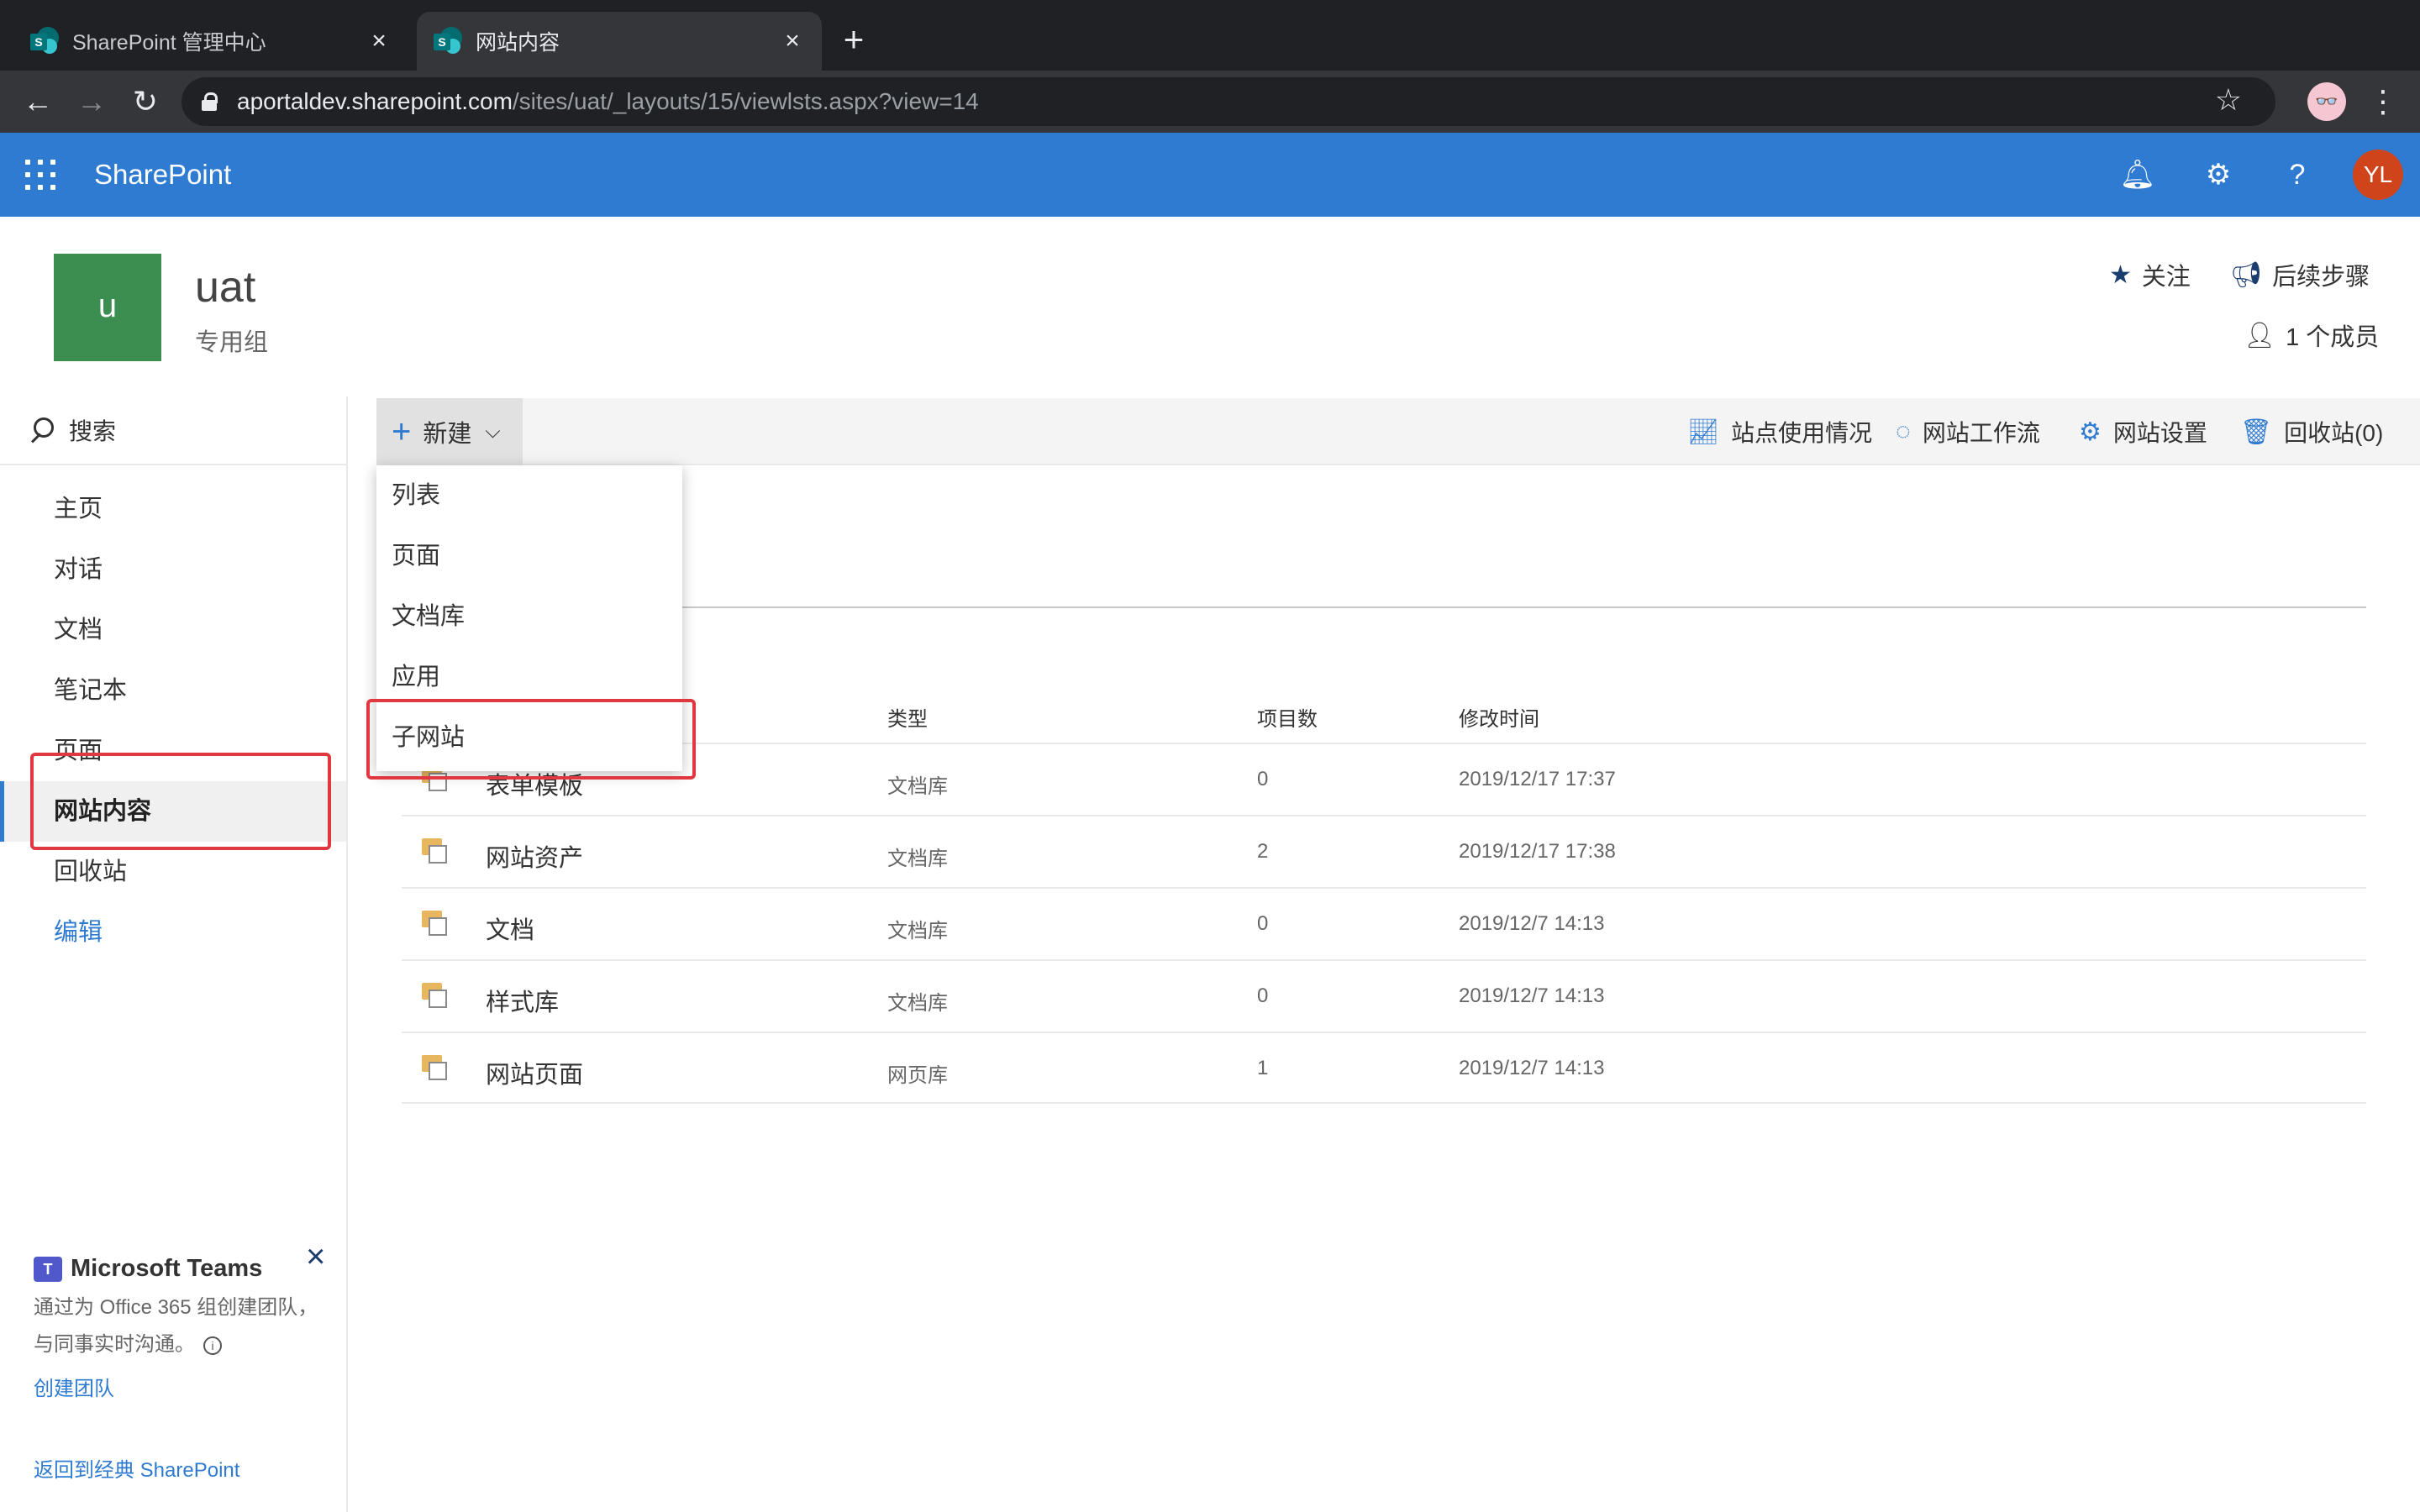  I want to click on new-button: + 新建 ⌵, so click(450, 431).